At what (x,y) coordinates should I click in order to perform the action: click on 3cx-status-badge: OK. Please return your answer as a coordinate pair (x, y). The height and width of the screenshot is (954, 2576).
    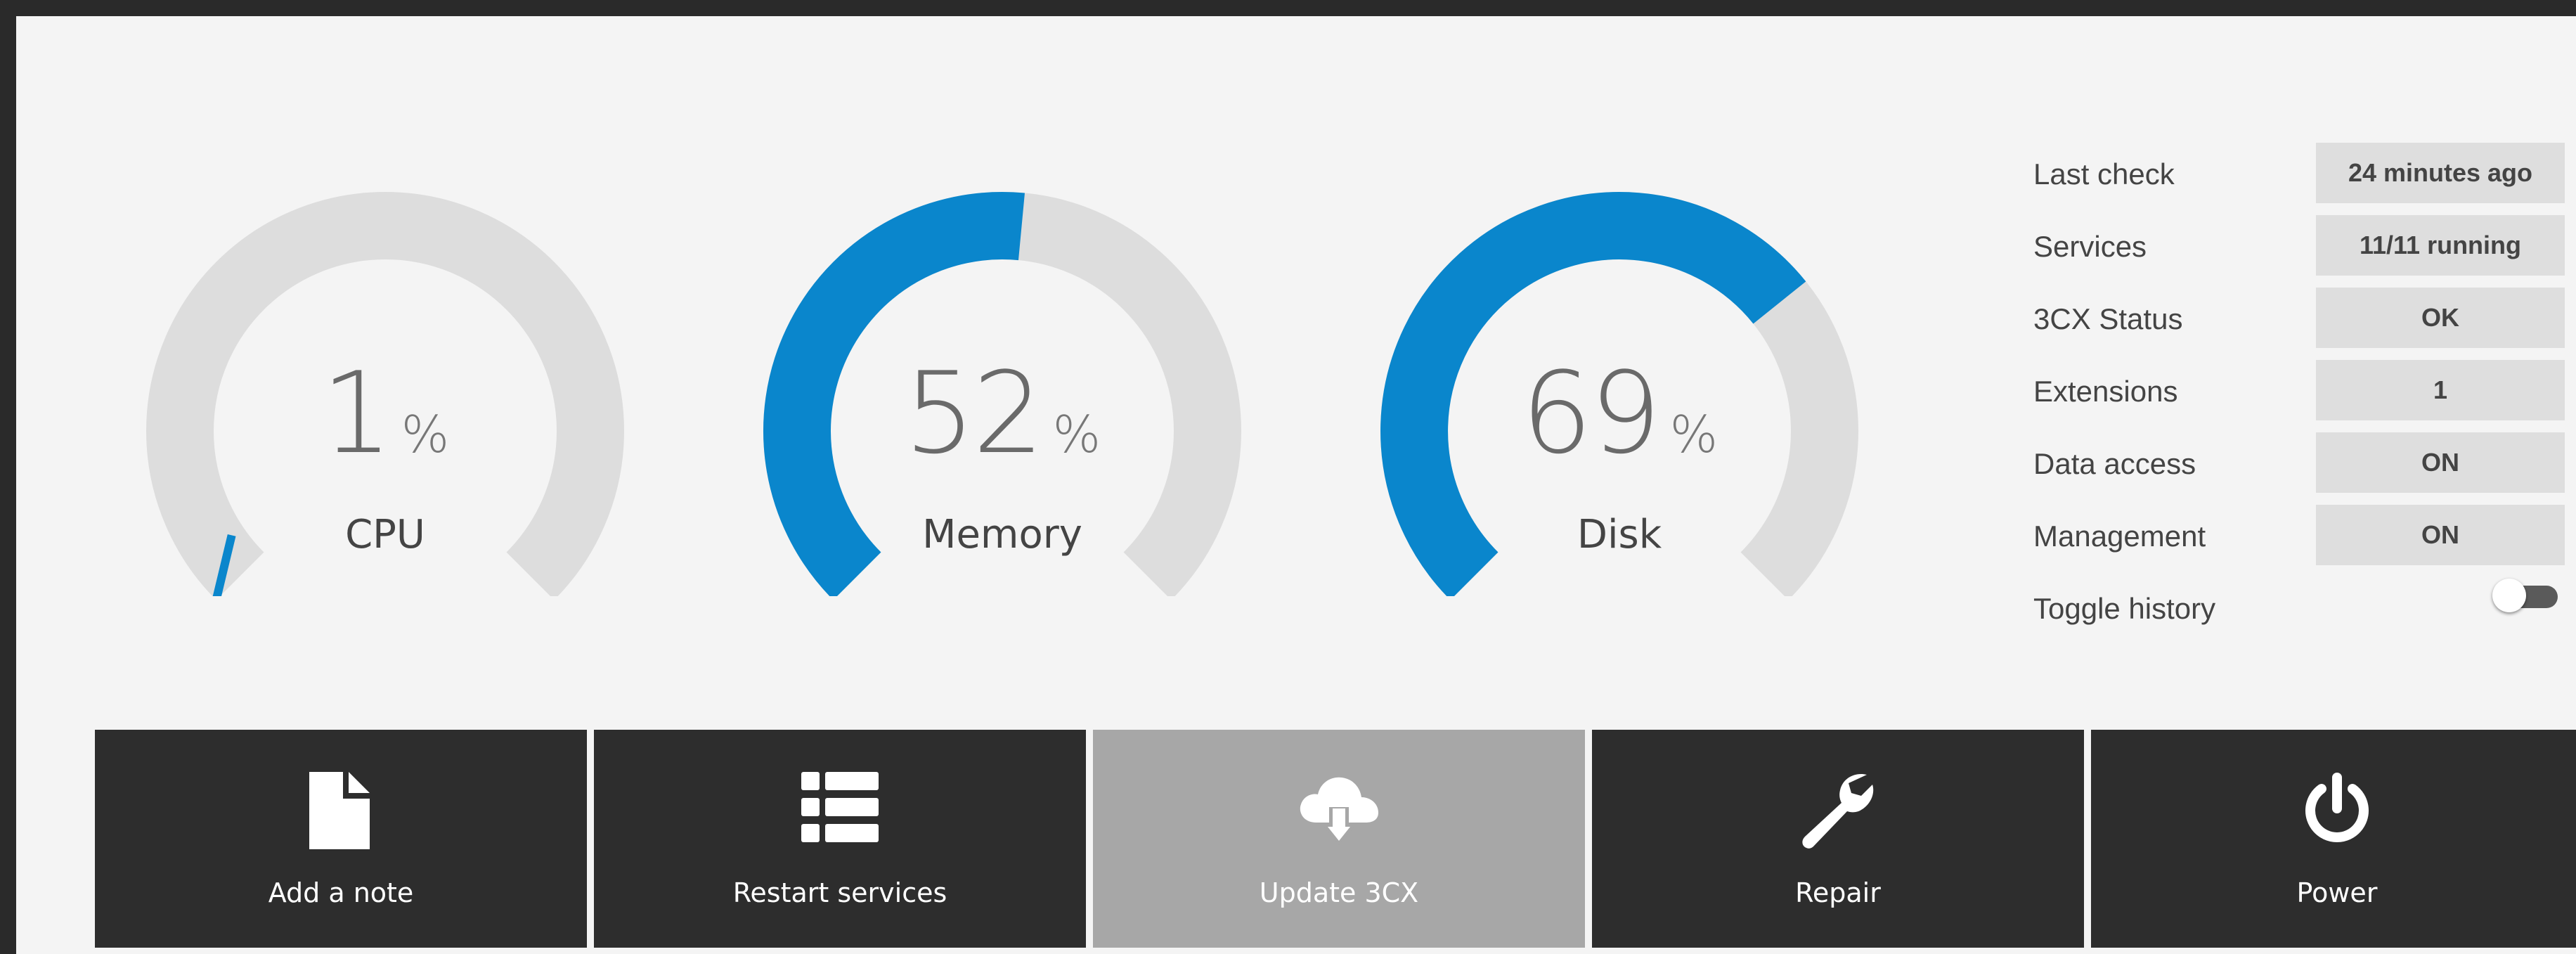
    Looking at the image, I should click on (2441, 318).